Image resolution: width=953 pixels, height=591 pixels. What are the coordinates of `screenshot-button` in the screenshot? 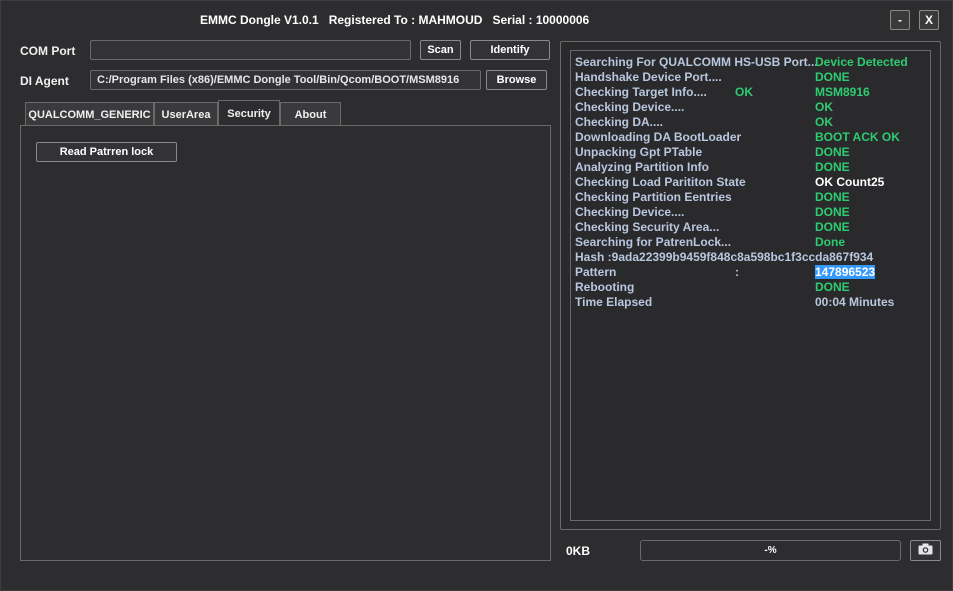 It's located at (925, 550).